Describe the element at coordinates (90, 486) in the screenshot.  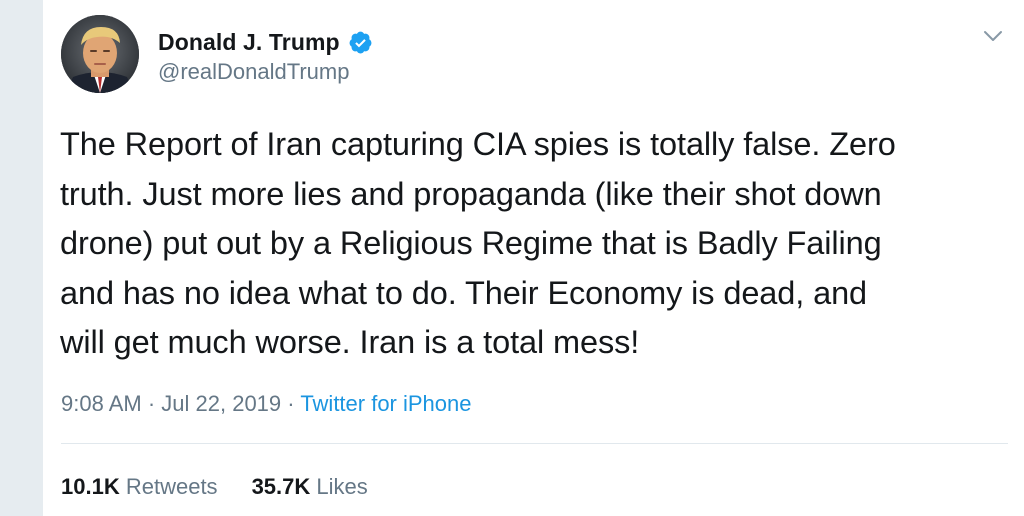
I see `retweets-count: 10.1K` at that location.